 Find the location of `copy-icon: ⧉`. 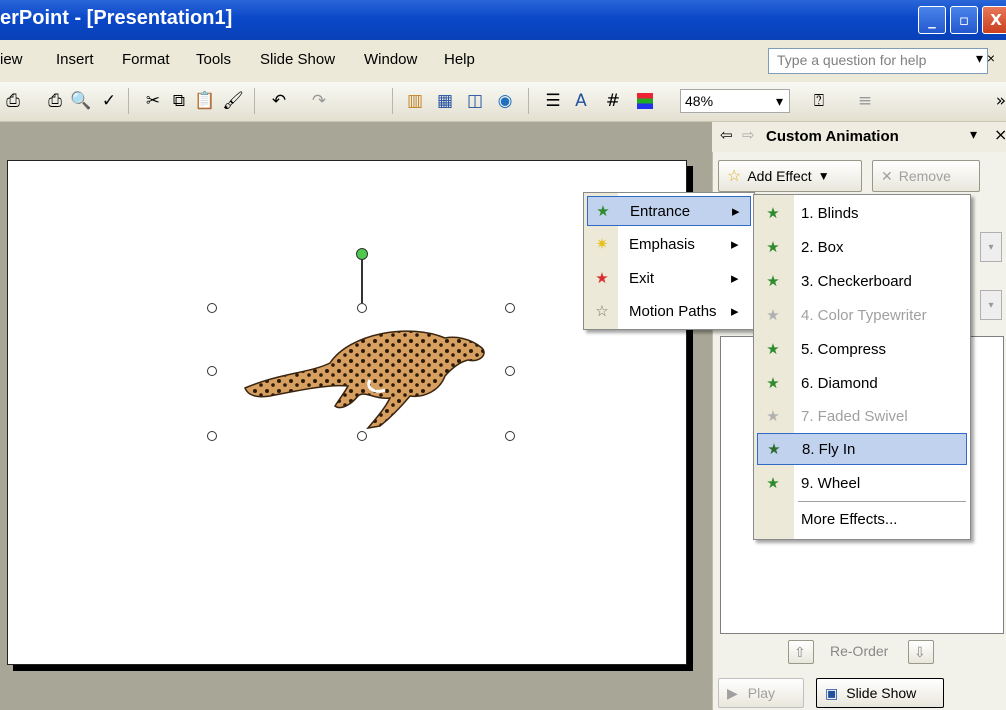

copy-icon: ⧉ is located at coordinates (179, 101).